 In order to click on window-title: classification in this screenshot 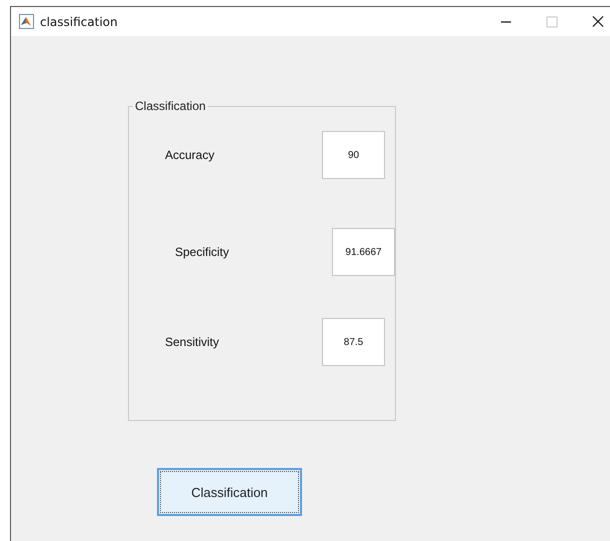, I will do `click(79, 21)`.